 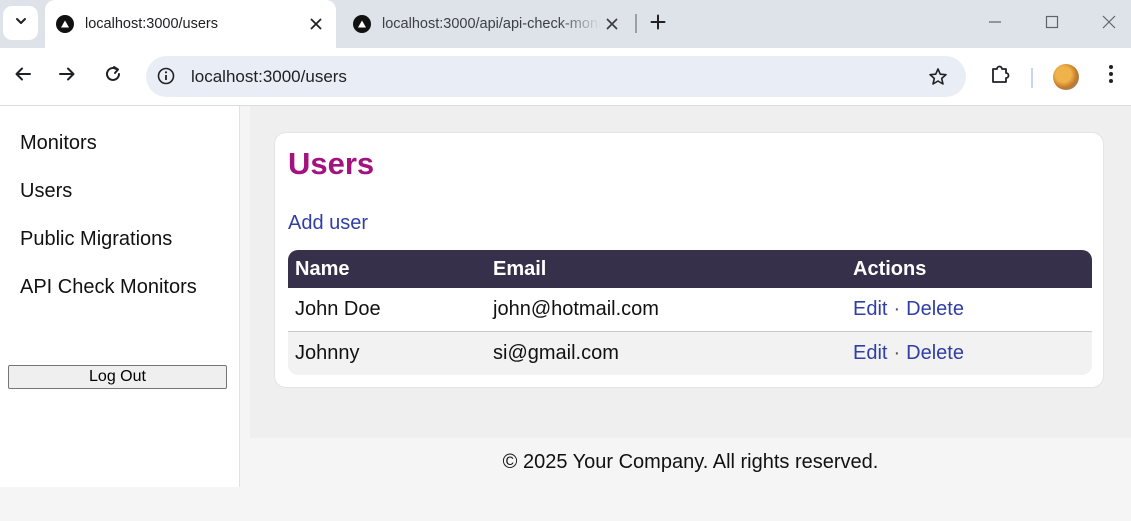 I want to click on toolbar-divider, so click(x=1032, y=78).